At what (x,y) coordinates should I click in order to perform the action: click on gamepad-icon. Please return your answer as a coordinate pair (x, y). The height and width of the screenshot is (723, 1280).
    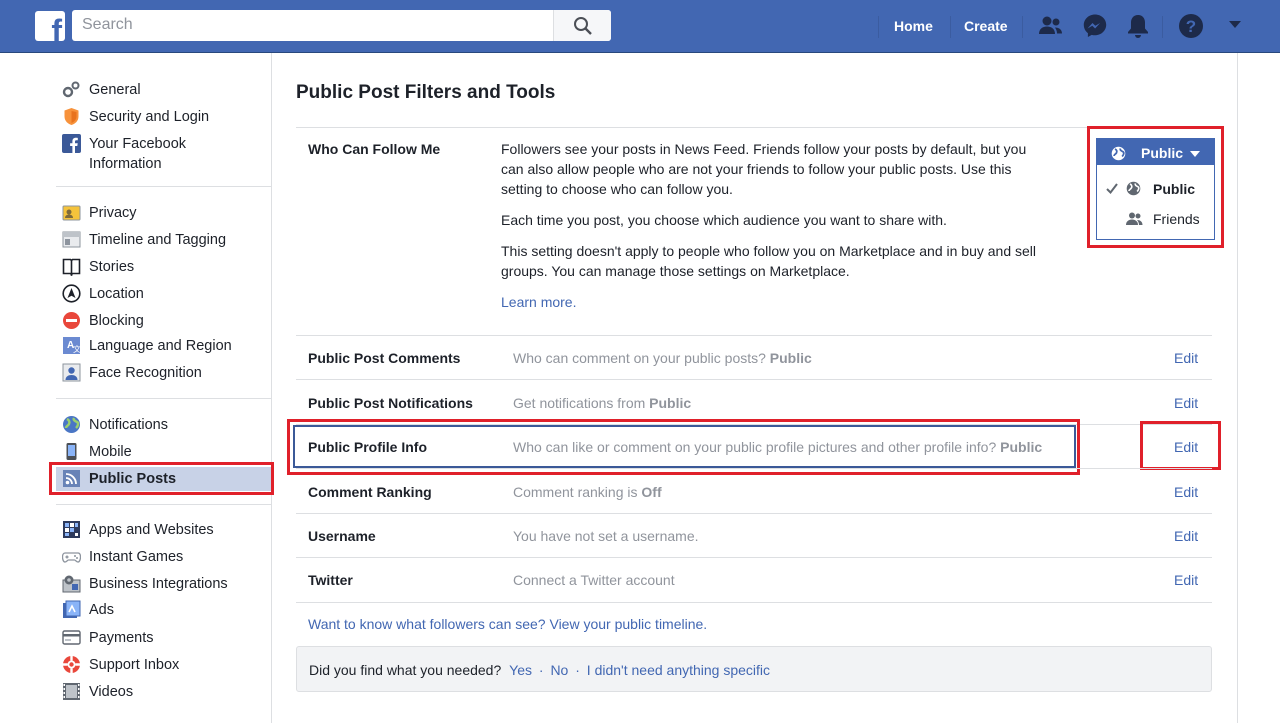
    Looking at the image, I should click on (71, 557).